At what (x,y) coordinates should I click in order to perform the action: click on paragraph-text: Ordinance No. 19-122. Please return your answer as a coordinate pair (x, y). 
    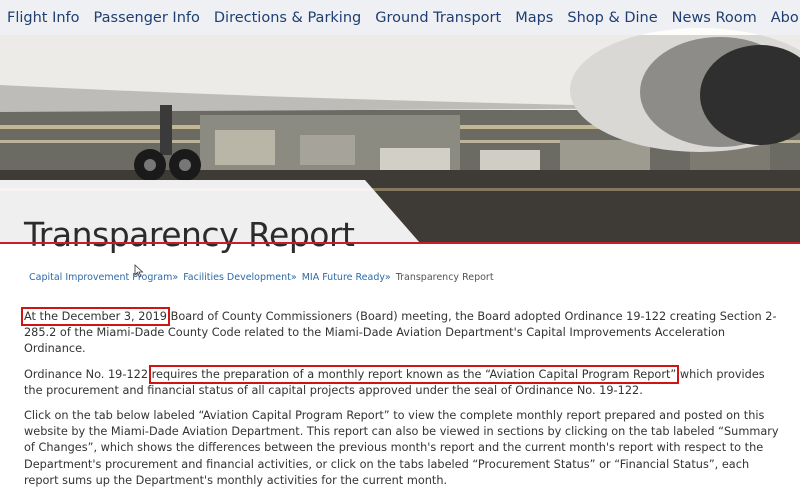
    Looking at the image, I should click on (88, 374).